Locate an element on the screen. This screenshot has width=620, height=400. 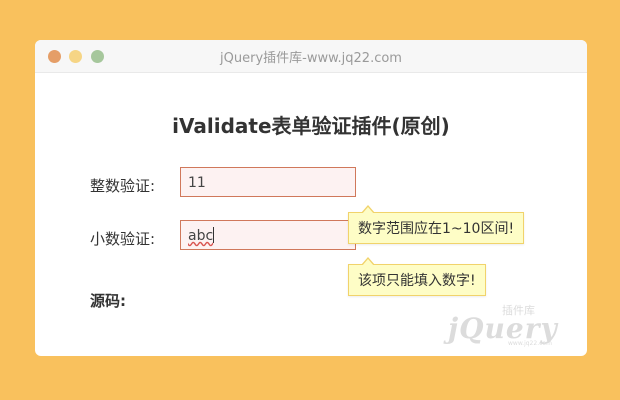
integer-input: 11 is located at coordinates (268, 182).